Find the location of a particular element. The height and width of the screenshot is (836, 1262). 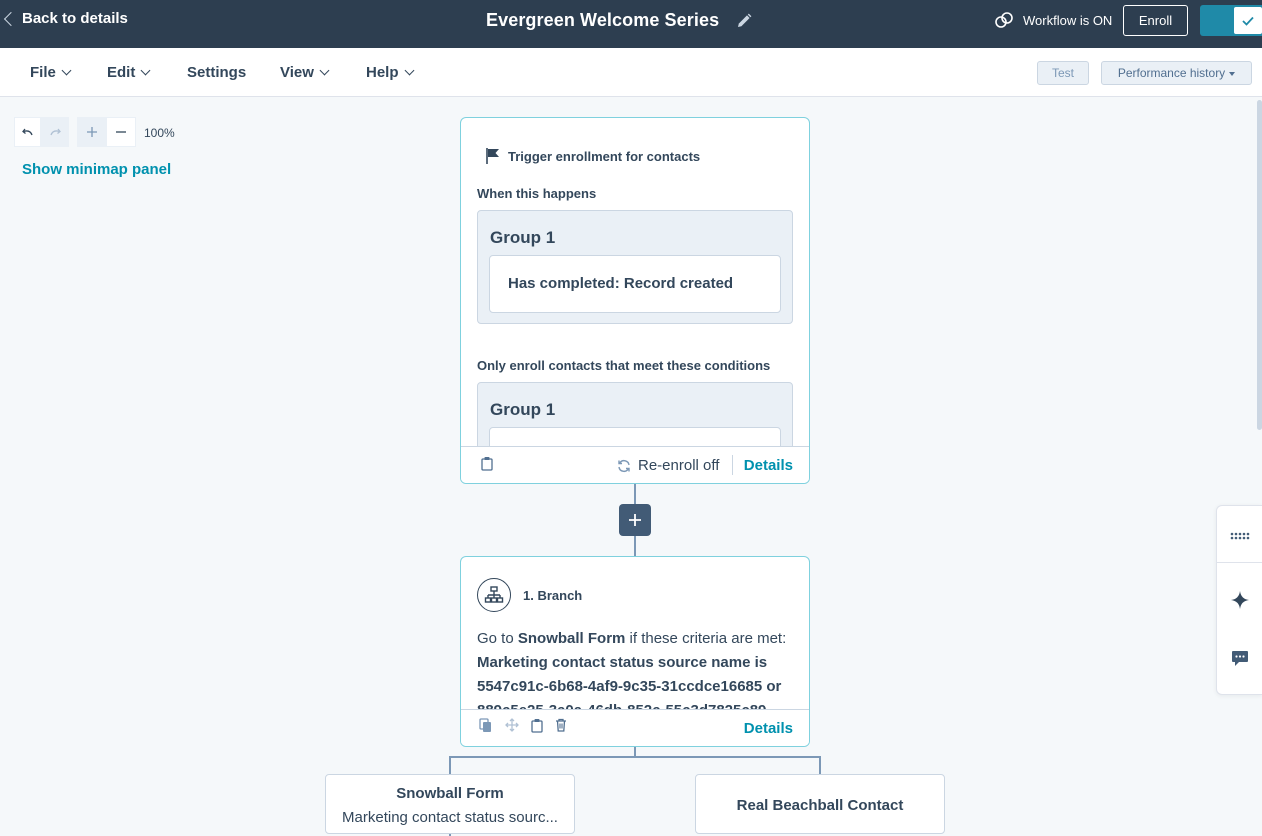

redo-button is located at coordinates (55, 132).